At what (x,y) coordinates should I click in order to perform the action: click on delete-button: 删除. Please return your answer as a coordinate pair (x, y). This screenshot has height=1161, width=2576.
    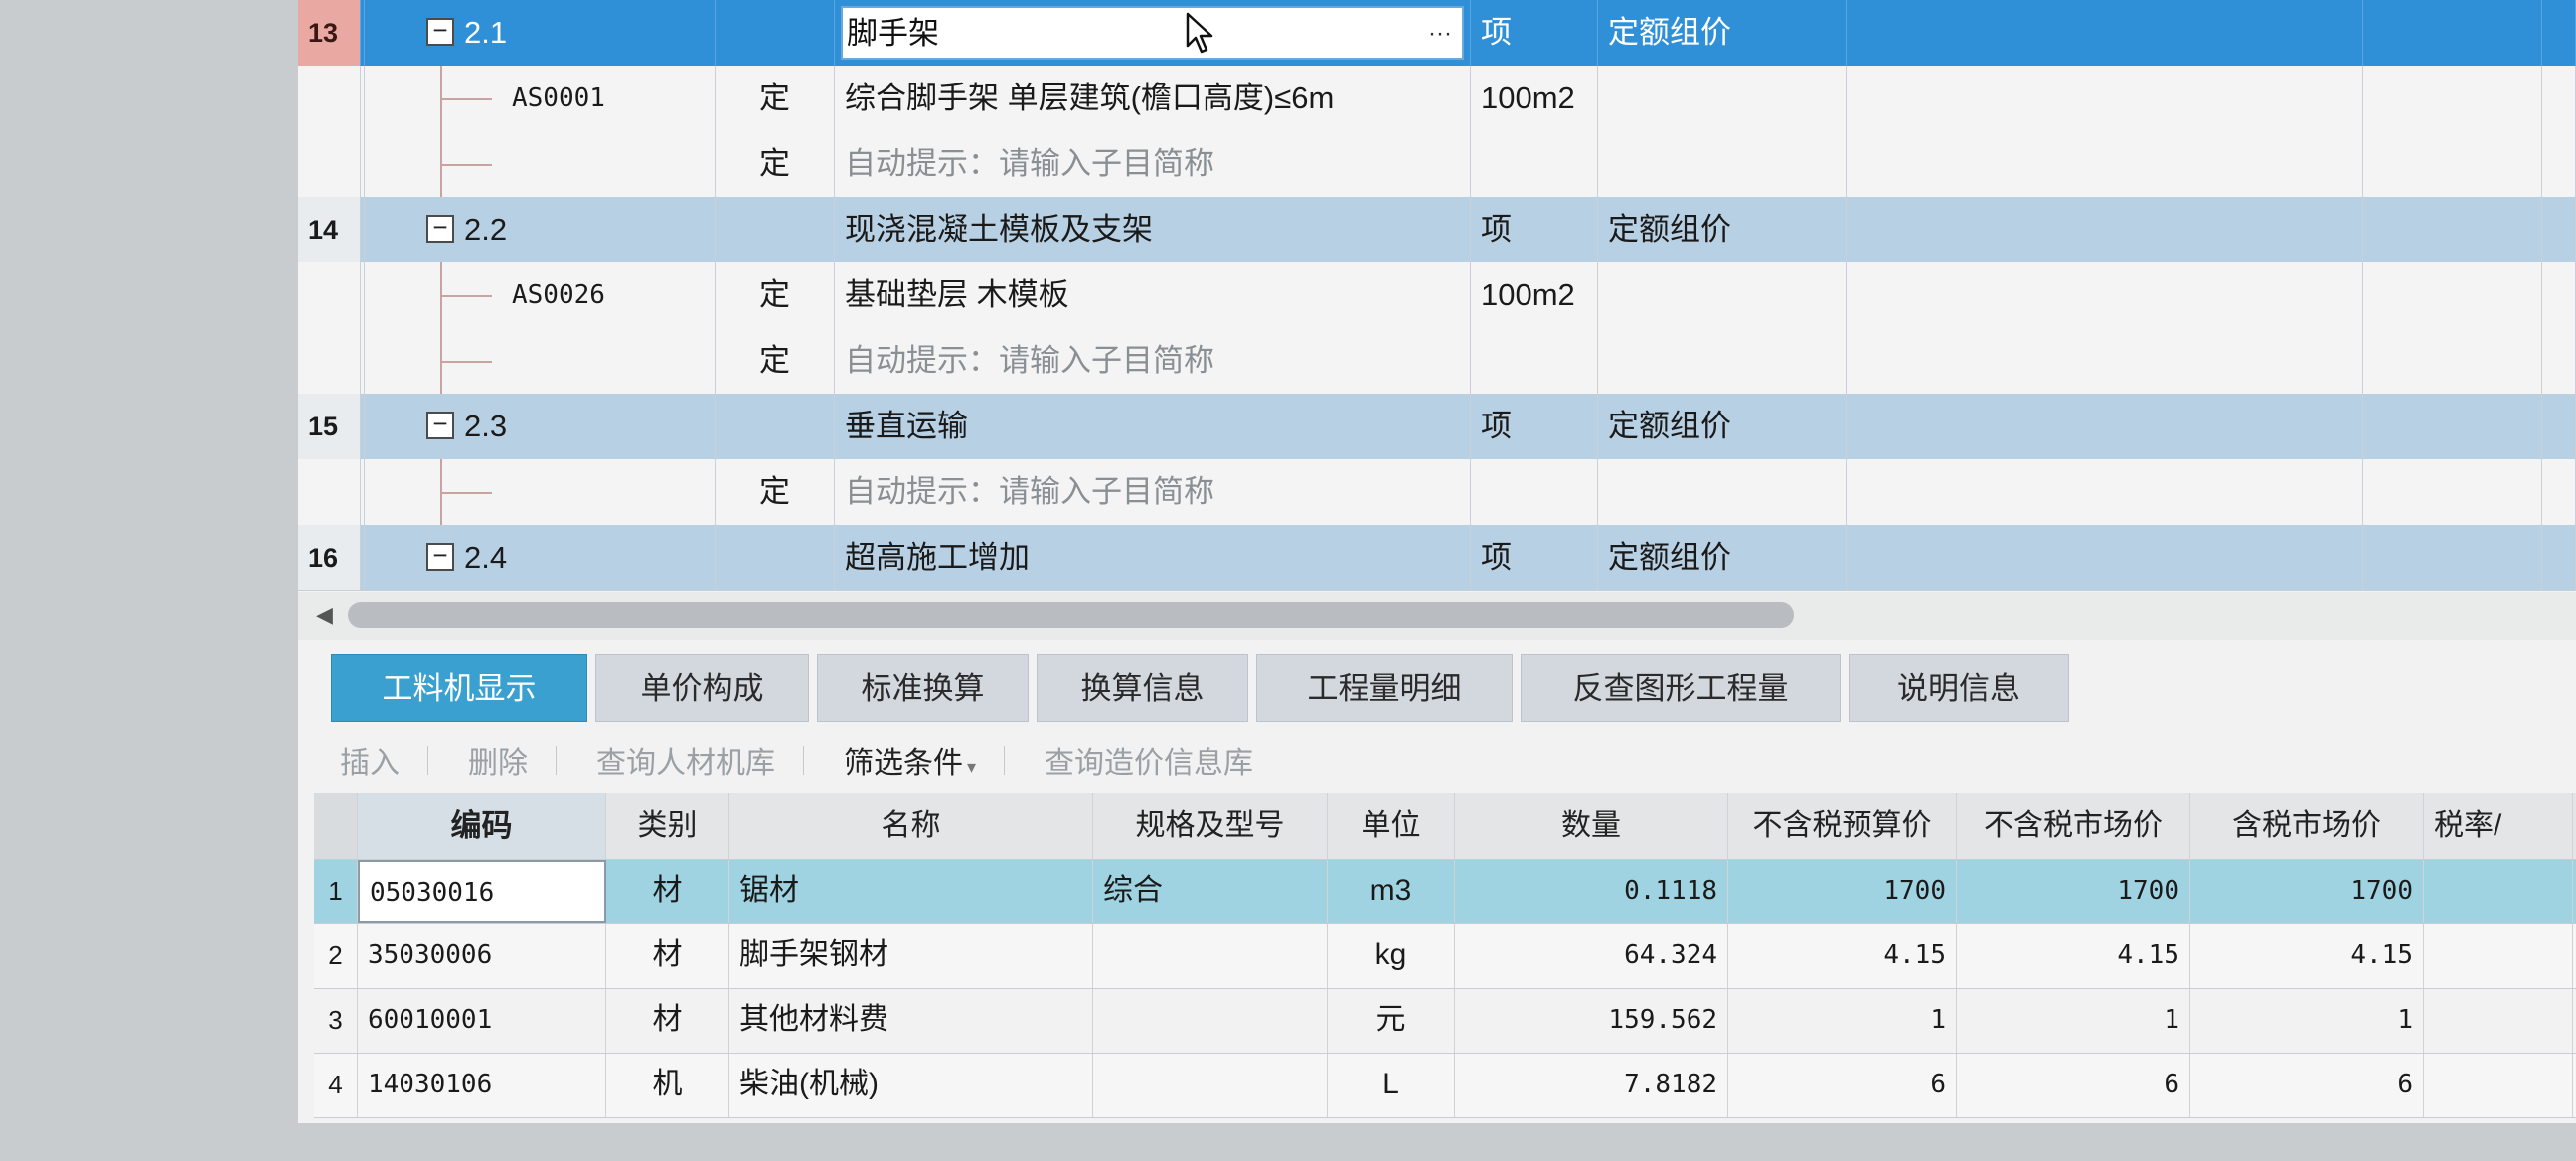
    Looking at the image, I should click on (498, 760).